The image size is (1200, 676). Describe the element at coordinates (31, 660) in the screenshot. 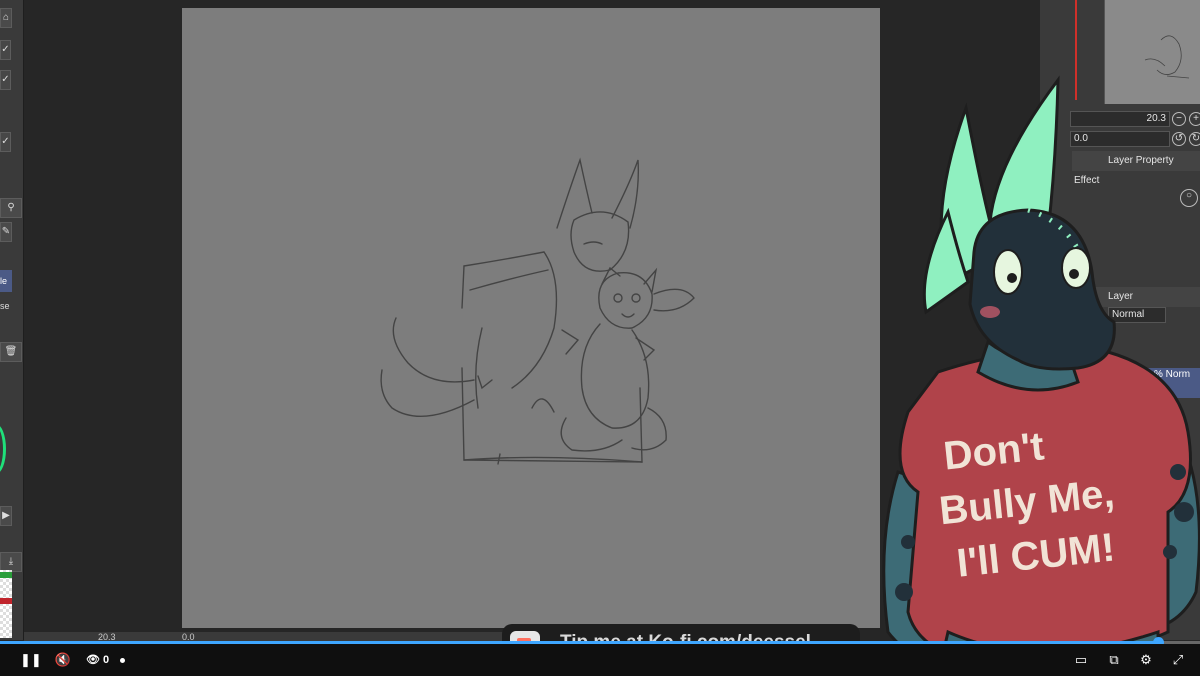

I see `pause-icon: ❚❚` at that location.